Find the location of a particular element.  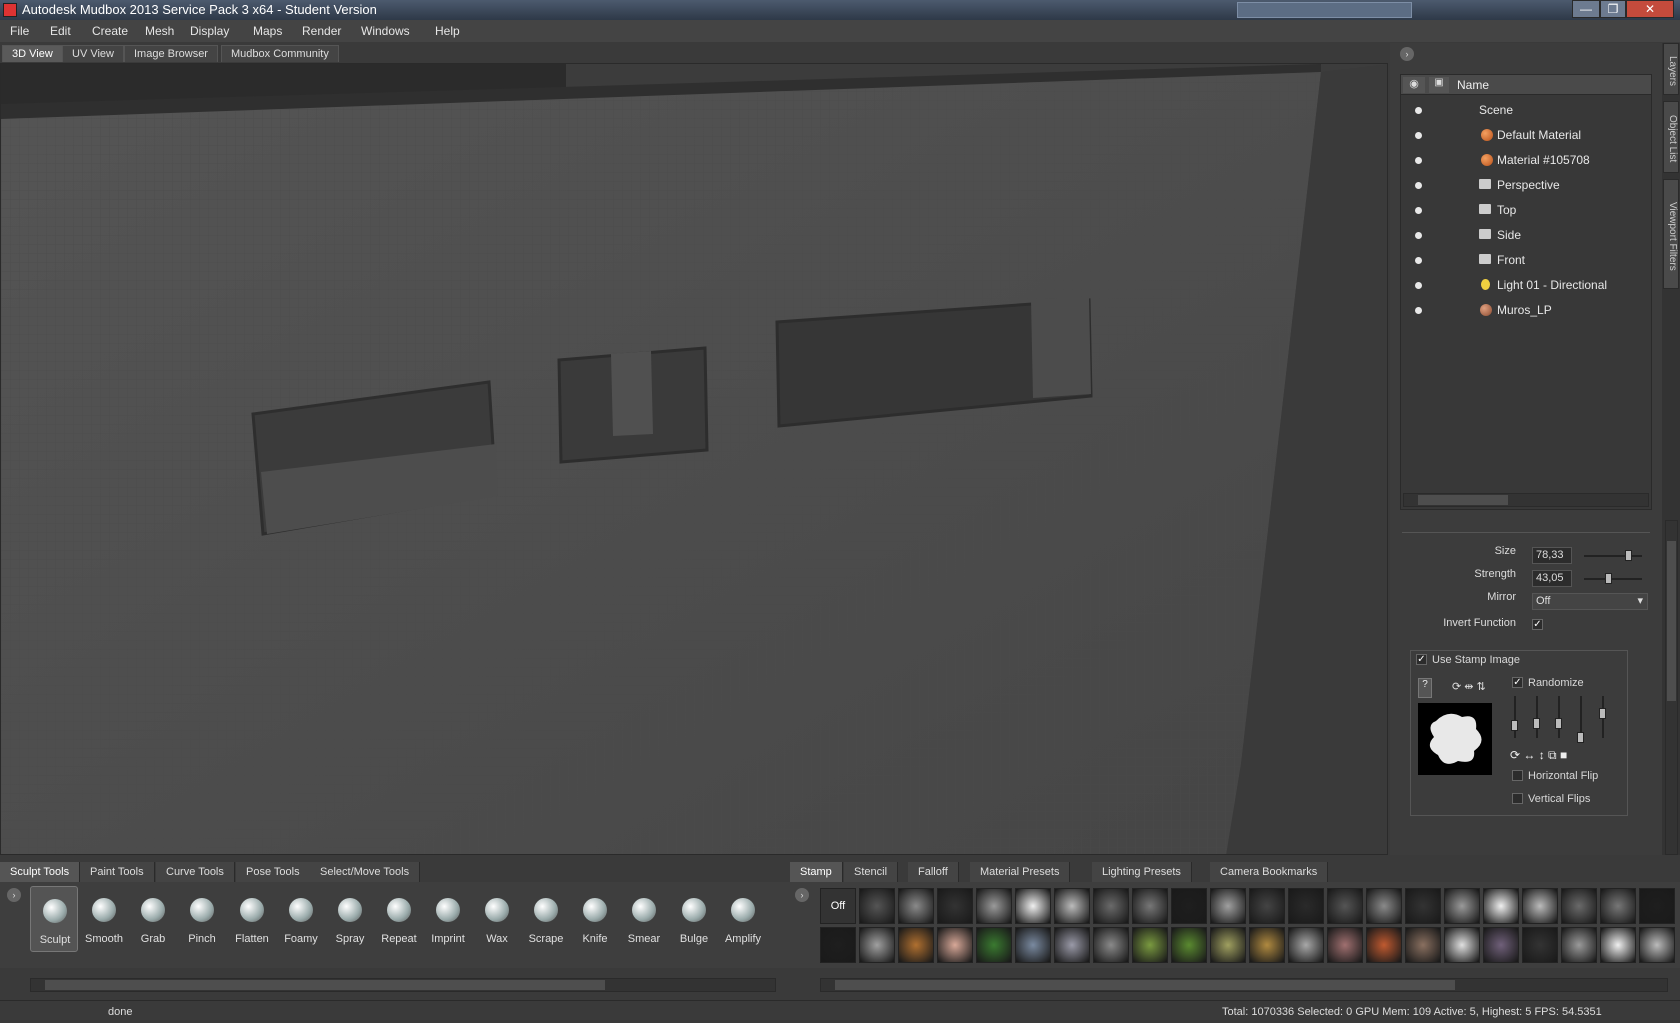

tool-sculpt: Sculpt is located at coordinates (54, 919).